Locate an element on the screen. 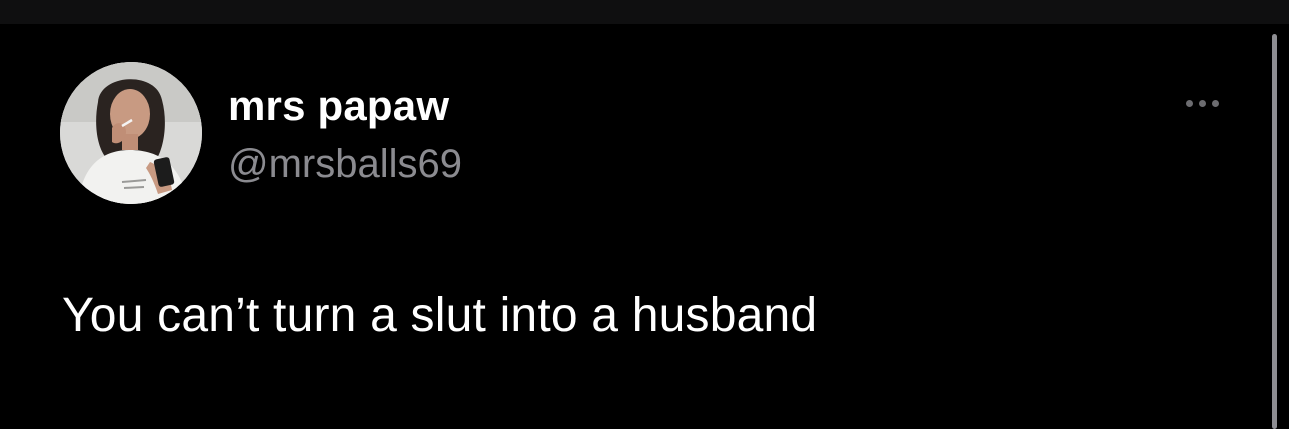  tweet-text: You can’t turn a slut into a husband is located at coordinates (440, 315).